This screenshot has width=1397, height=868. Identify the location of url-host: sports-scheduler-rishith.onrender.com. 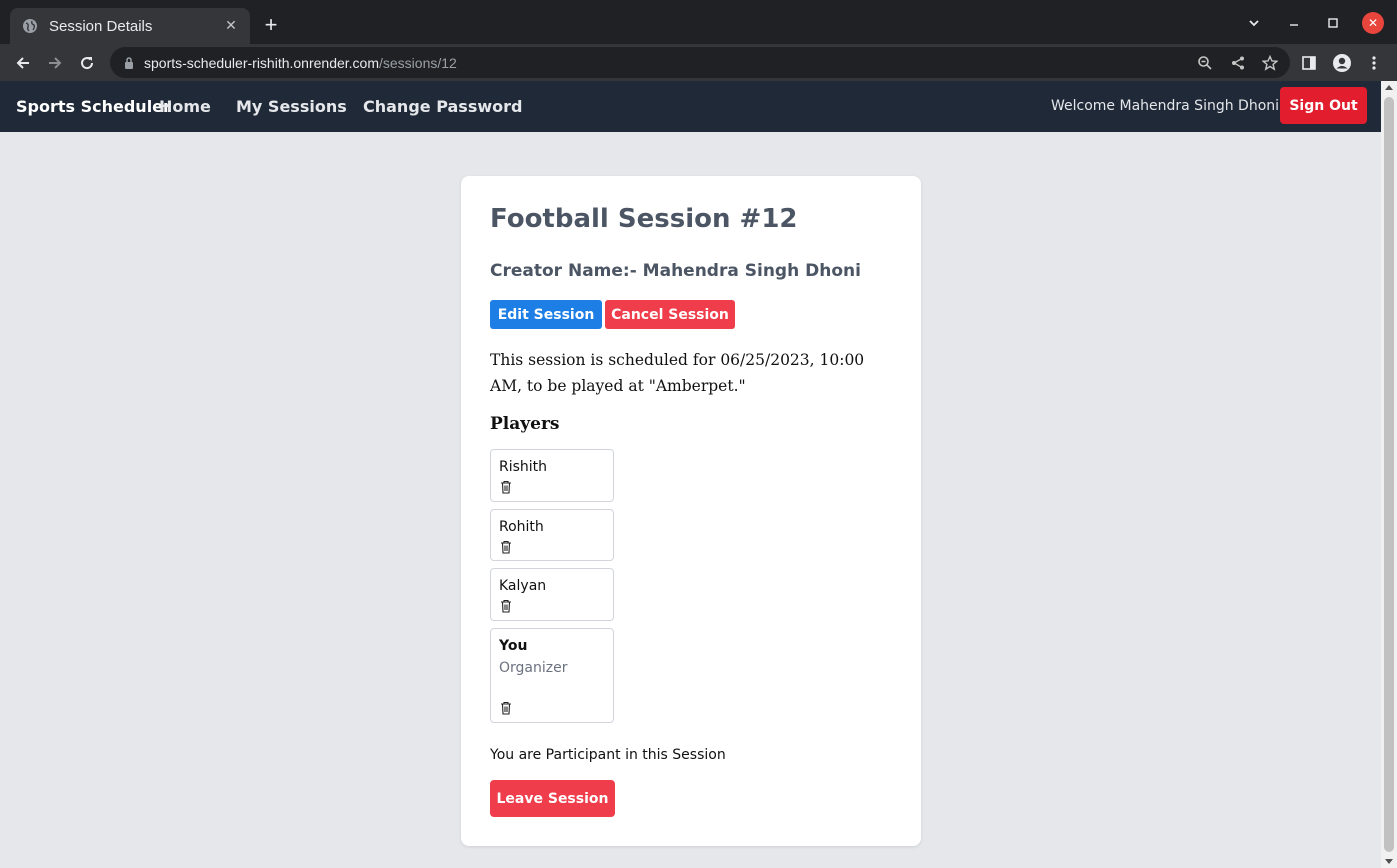
(261, 62).